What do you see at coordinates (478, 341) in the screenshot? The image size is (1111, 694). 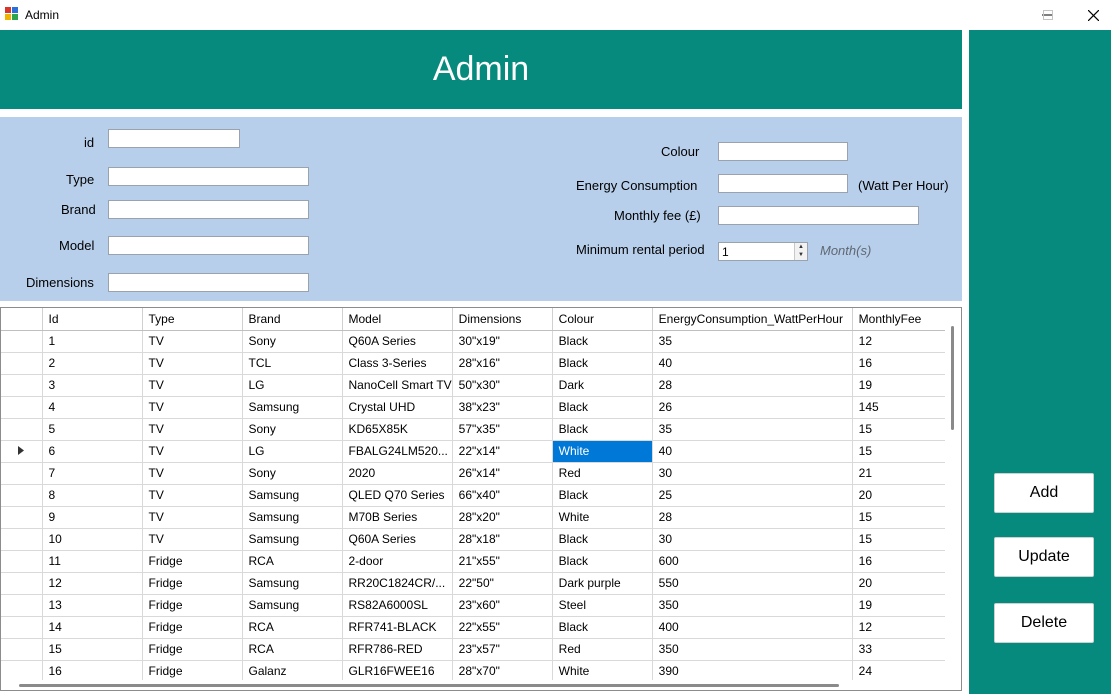 I see `table-row: 1 TV Sony Q60A Series 30"x19" Black 35 12` at bounding box center [478, 341].